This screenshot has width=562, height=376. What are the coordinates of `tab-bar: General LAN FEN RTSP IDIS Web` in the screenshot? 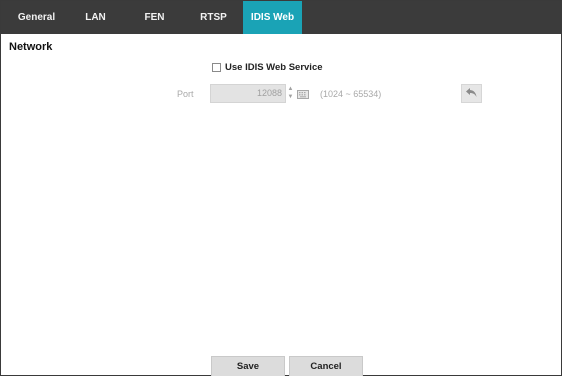 It's located at (281, 17).